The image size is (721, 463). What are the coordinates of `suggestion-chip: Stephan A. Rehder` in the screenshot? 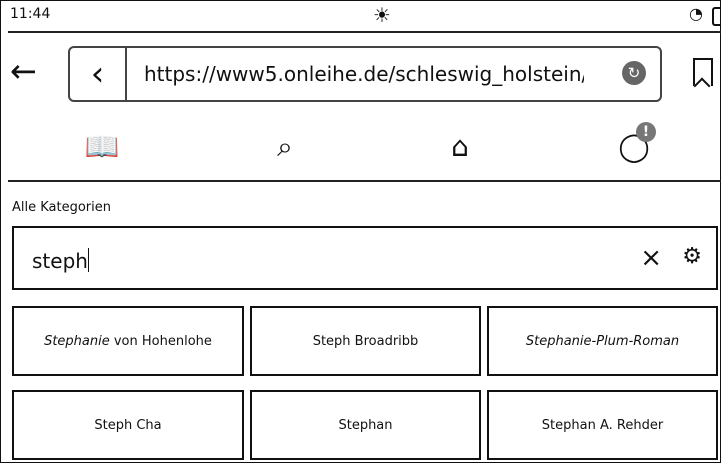 It's located at (602, 425).